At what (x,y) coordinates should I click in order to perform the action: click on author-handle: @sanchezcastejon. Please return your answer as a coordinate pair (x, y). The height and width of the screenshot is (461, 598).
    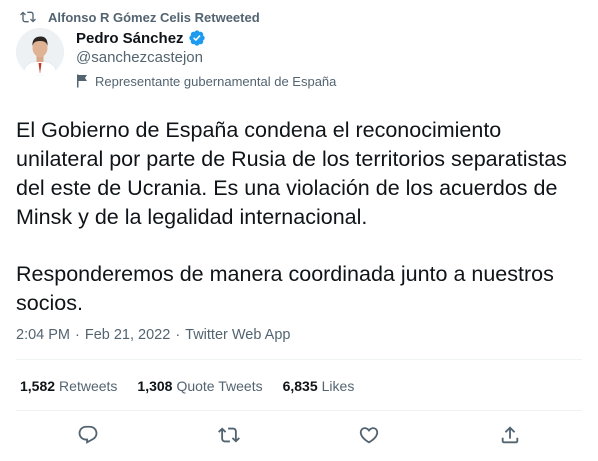
    Looking at the image, I should click on (206, 58).